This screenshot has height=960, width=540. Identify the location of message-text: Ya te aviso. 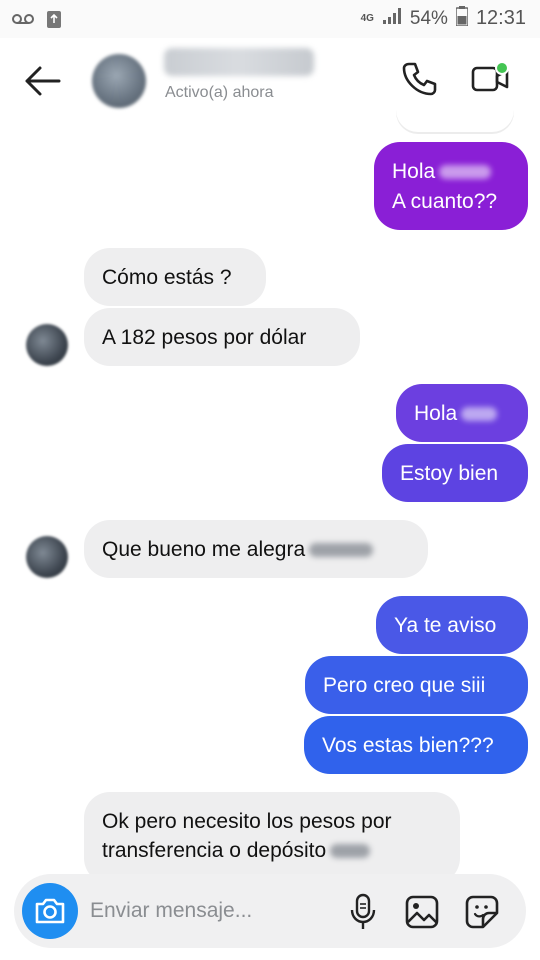
(445, 625).